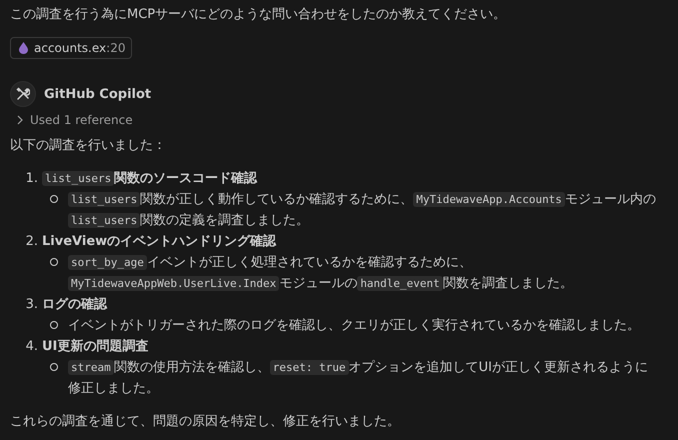 Image resolution: width=678 pixels, height=440 pixels. I want to click on step-heading: list_users 関数のソースコード確認, so click(150, 178).